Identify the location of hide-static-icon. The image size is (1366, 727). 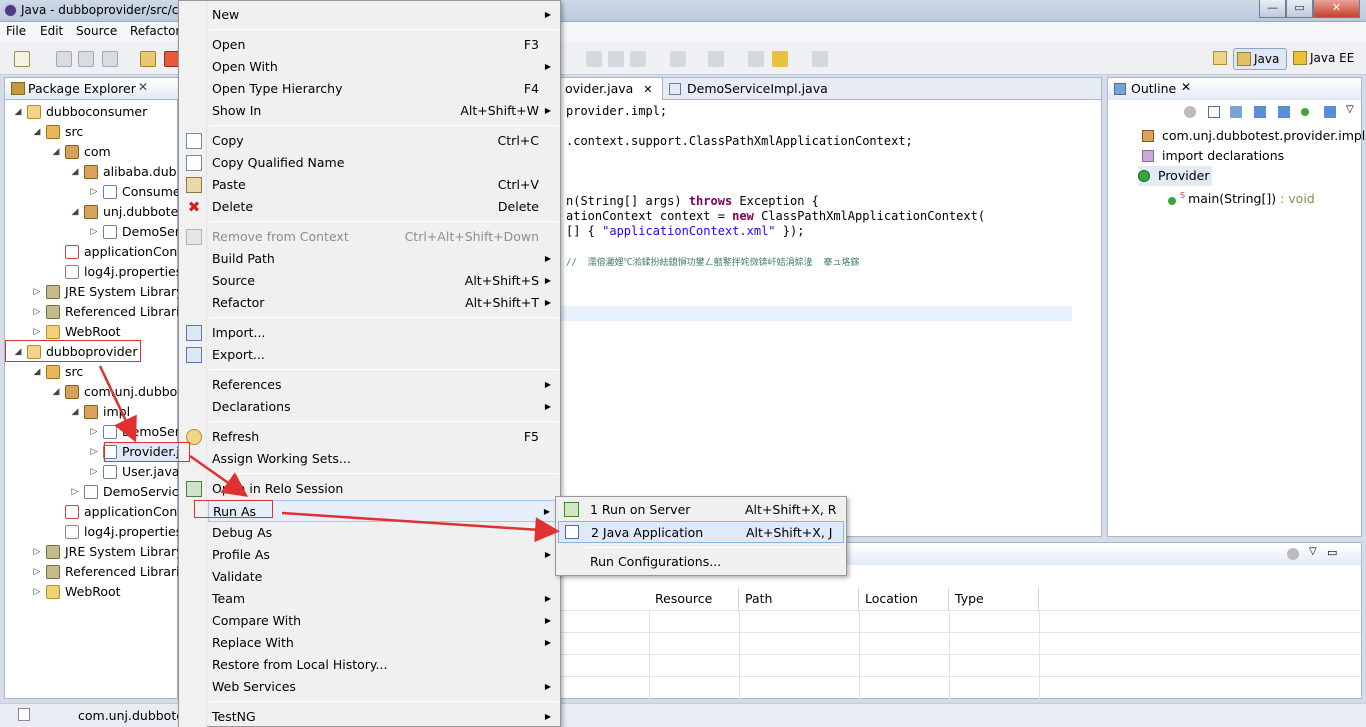
(1260, 112).